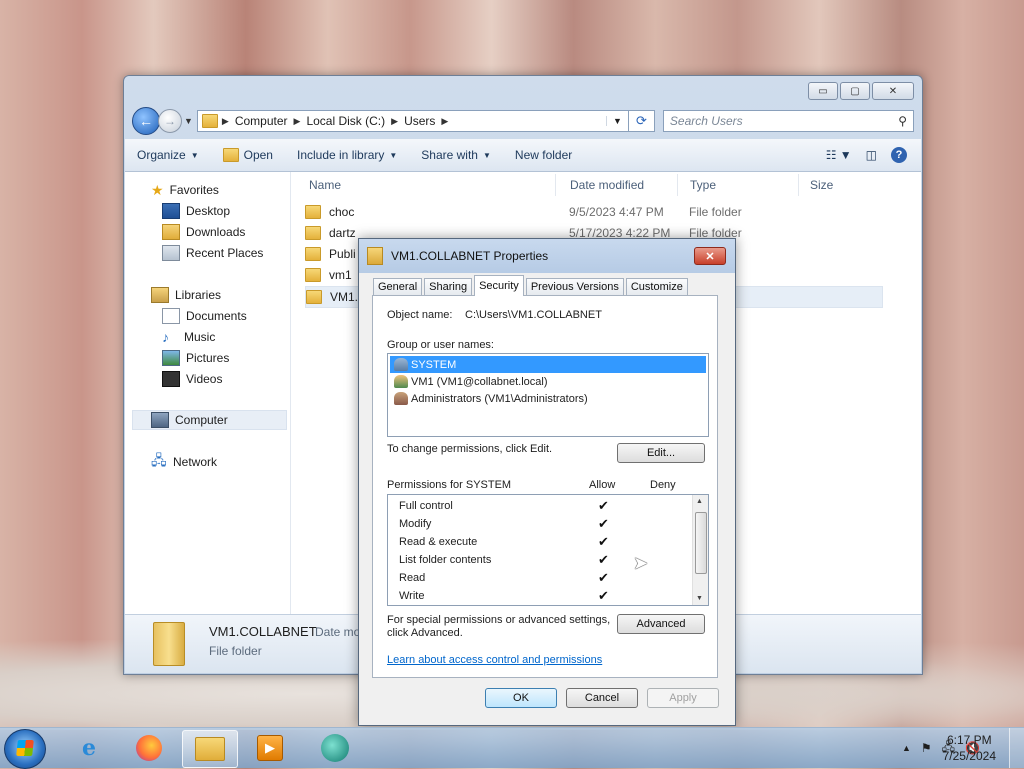 This screenshot has height=769, width=1024. Describe the element at coordinates (248, 155) in the screenshot. I see `open-button: Open` at that location.